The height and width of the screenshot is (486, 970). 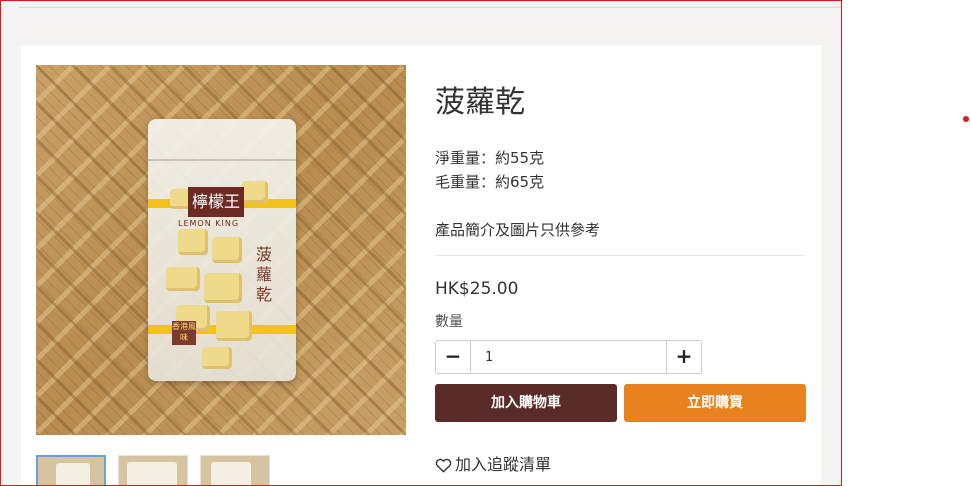 I want to click on quantity-stepper: − +, so click(x=569, y=357).